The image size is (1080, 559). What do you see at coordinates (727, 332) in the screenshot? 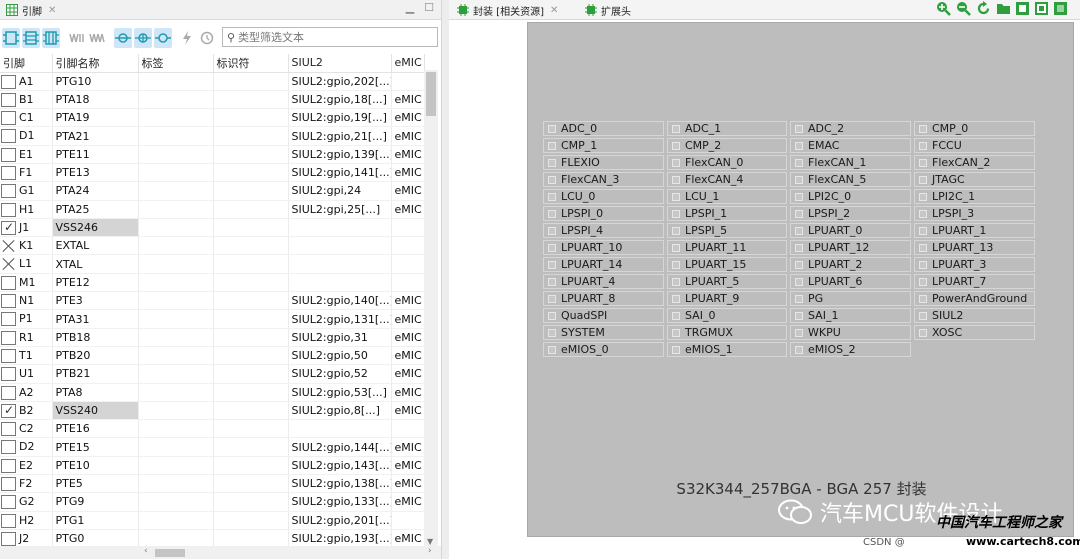
I see `peripheral-item: TRGMUX` at bounding box center [727, 332].